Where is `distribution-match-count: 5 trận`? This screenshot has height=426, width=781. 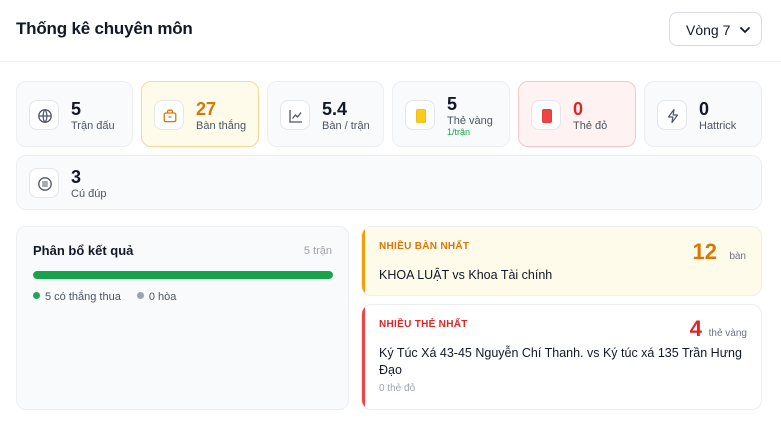 distribution-match-count: 5 trận is located at coordinates (317, 251).